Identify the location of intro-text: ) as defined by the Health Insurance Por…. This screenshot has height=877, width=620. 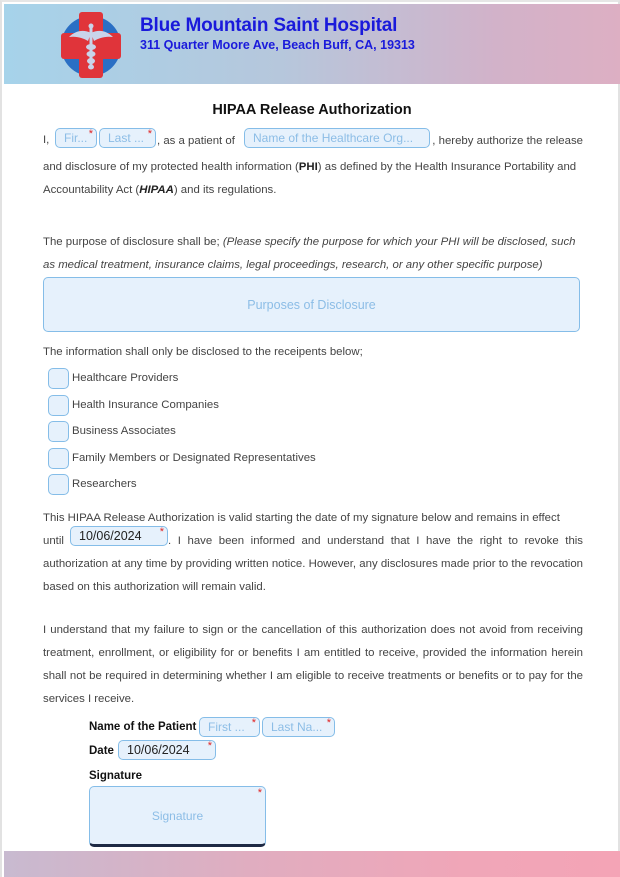
(447, 167).